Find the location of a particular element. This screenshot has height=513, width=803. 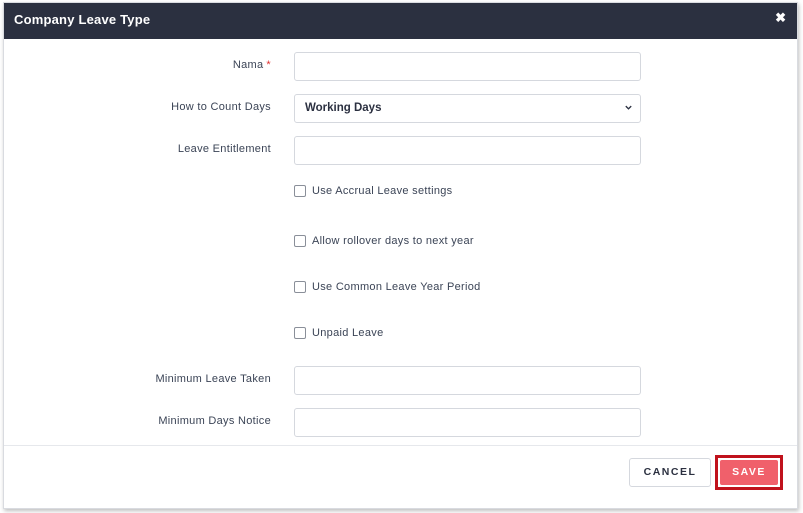

modal-title: Company Leave Type is located at coordinates (82, 19).